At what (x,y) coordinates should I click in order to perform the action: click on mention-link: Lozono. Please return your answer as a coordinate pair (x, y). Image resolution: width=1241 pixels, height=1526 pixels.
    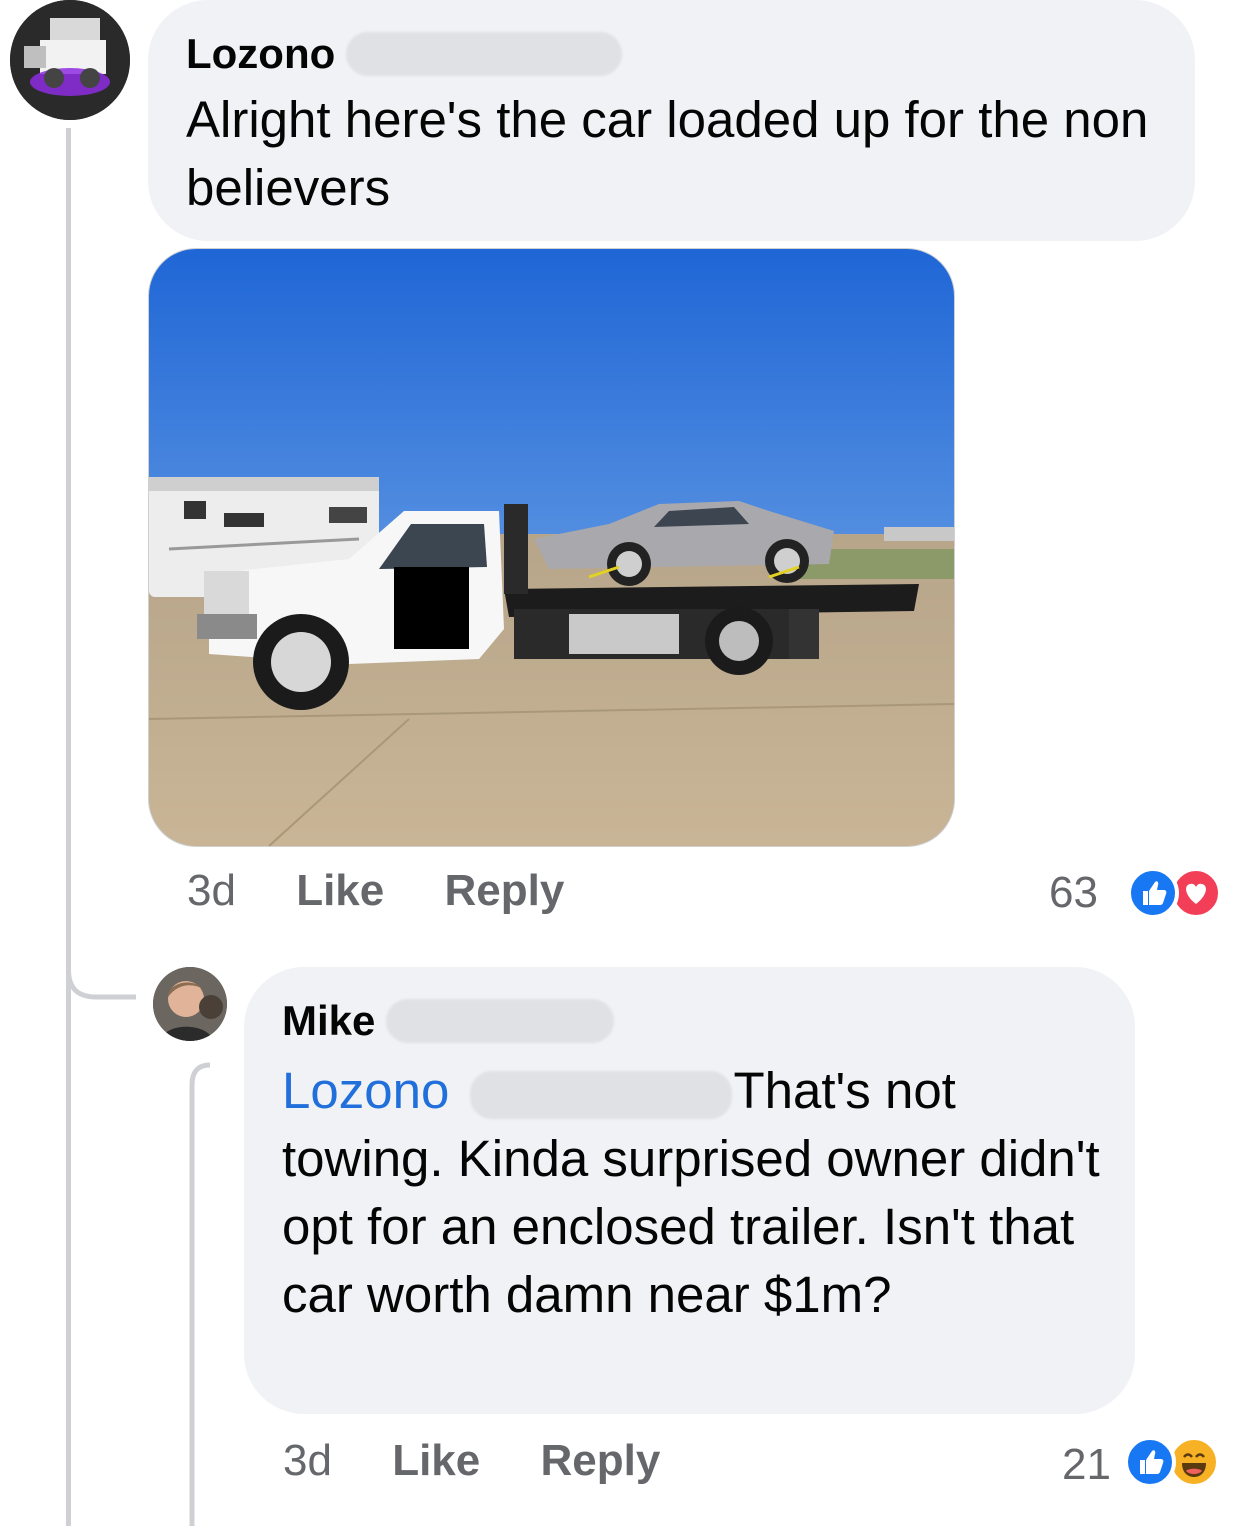
    Looking at the image, I should click on (365, 1090).